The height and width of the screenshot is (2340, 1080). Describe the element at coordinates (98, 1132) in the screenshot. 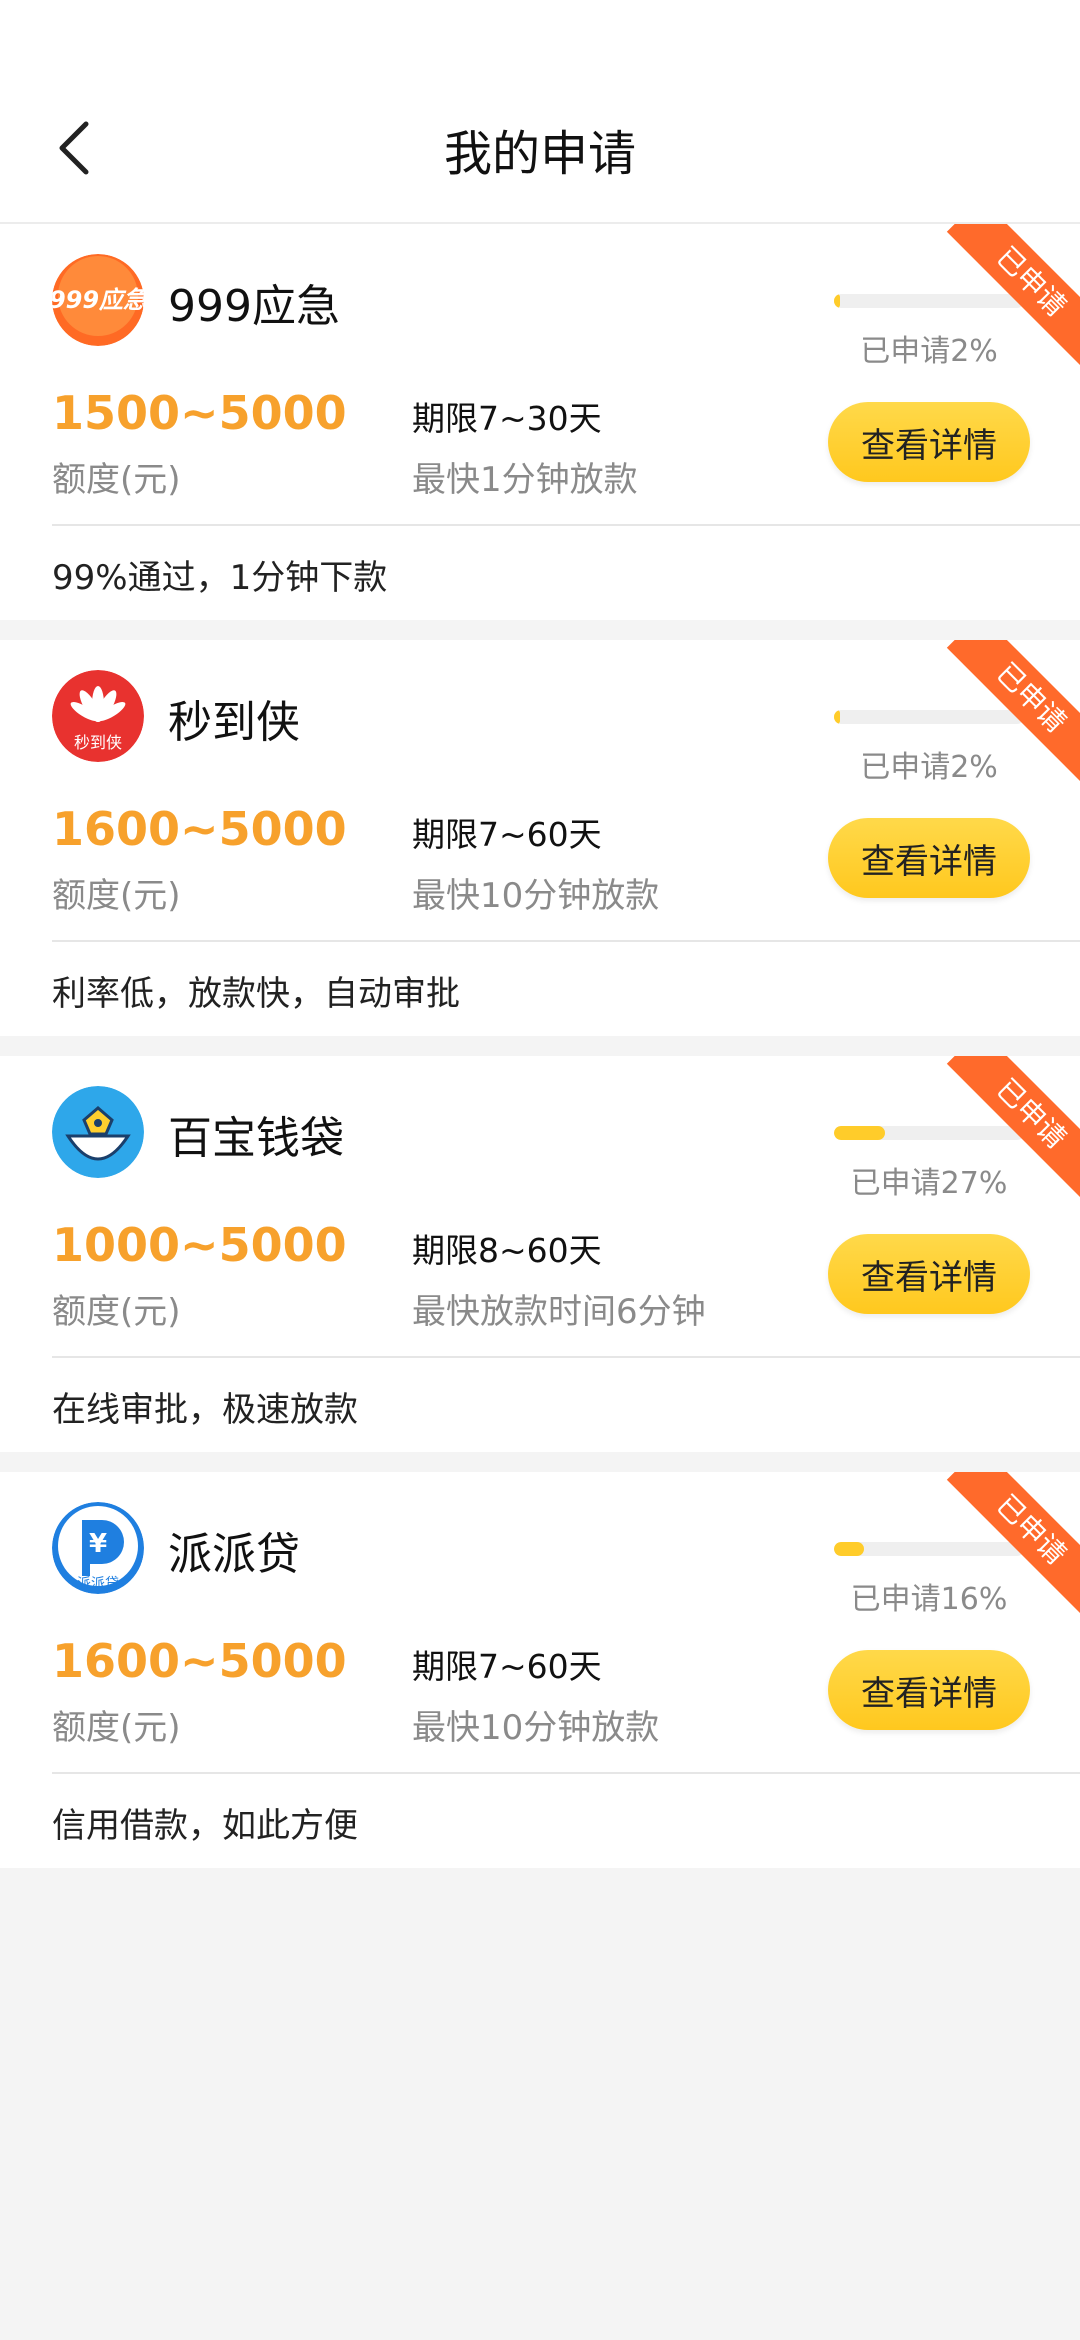

I see `baibao-wallet-logo` at that location.